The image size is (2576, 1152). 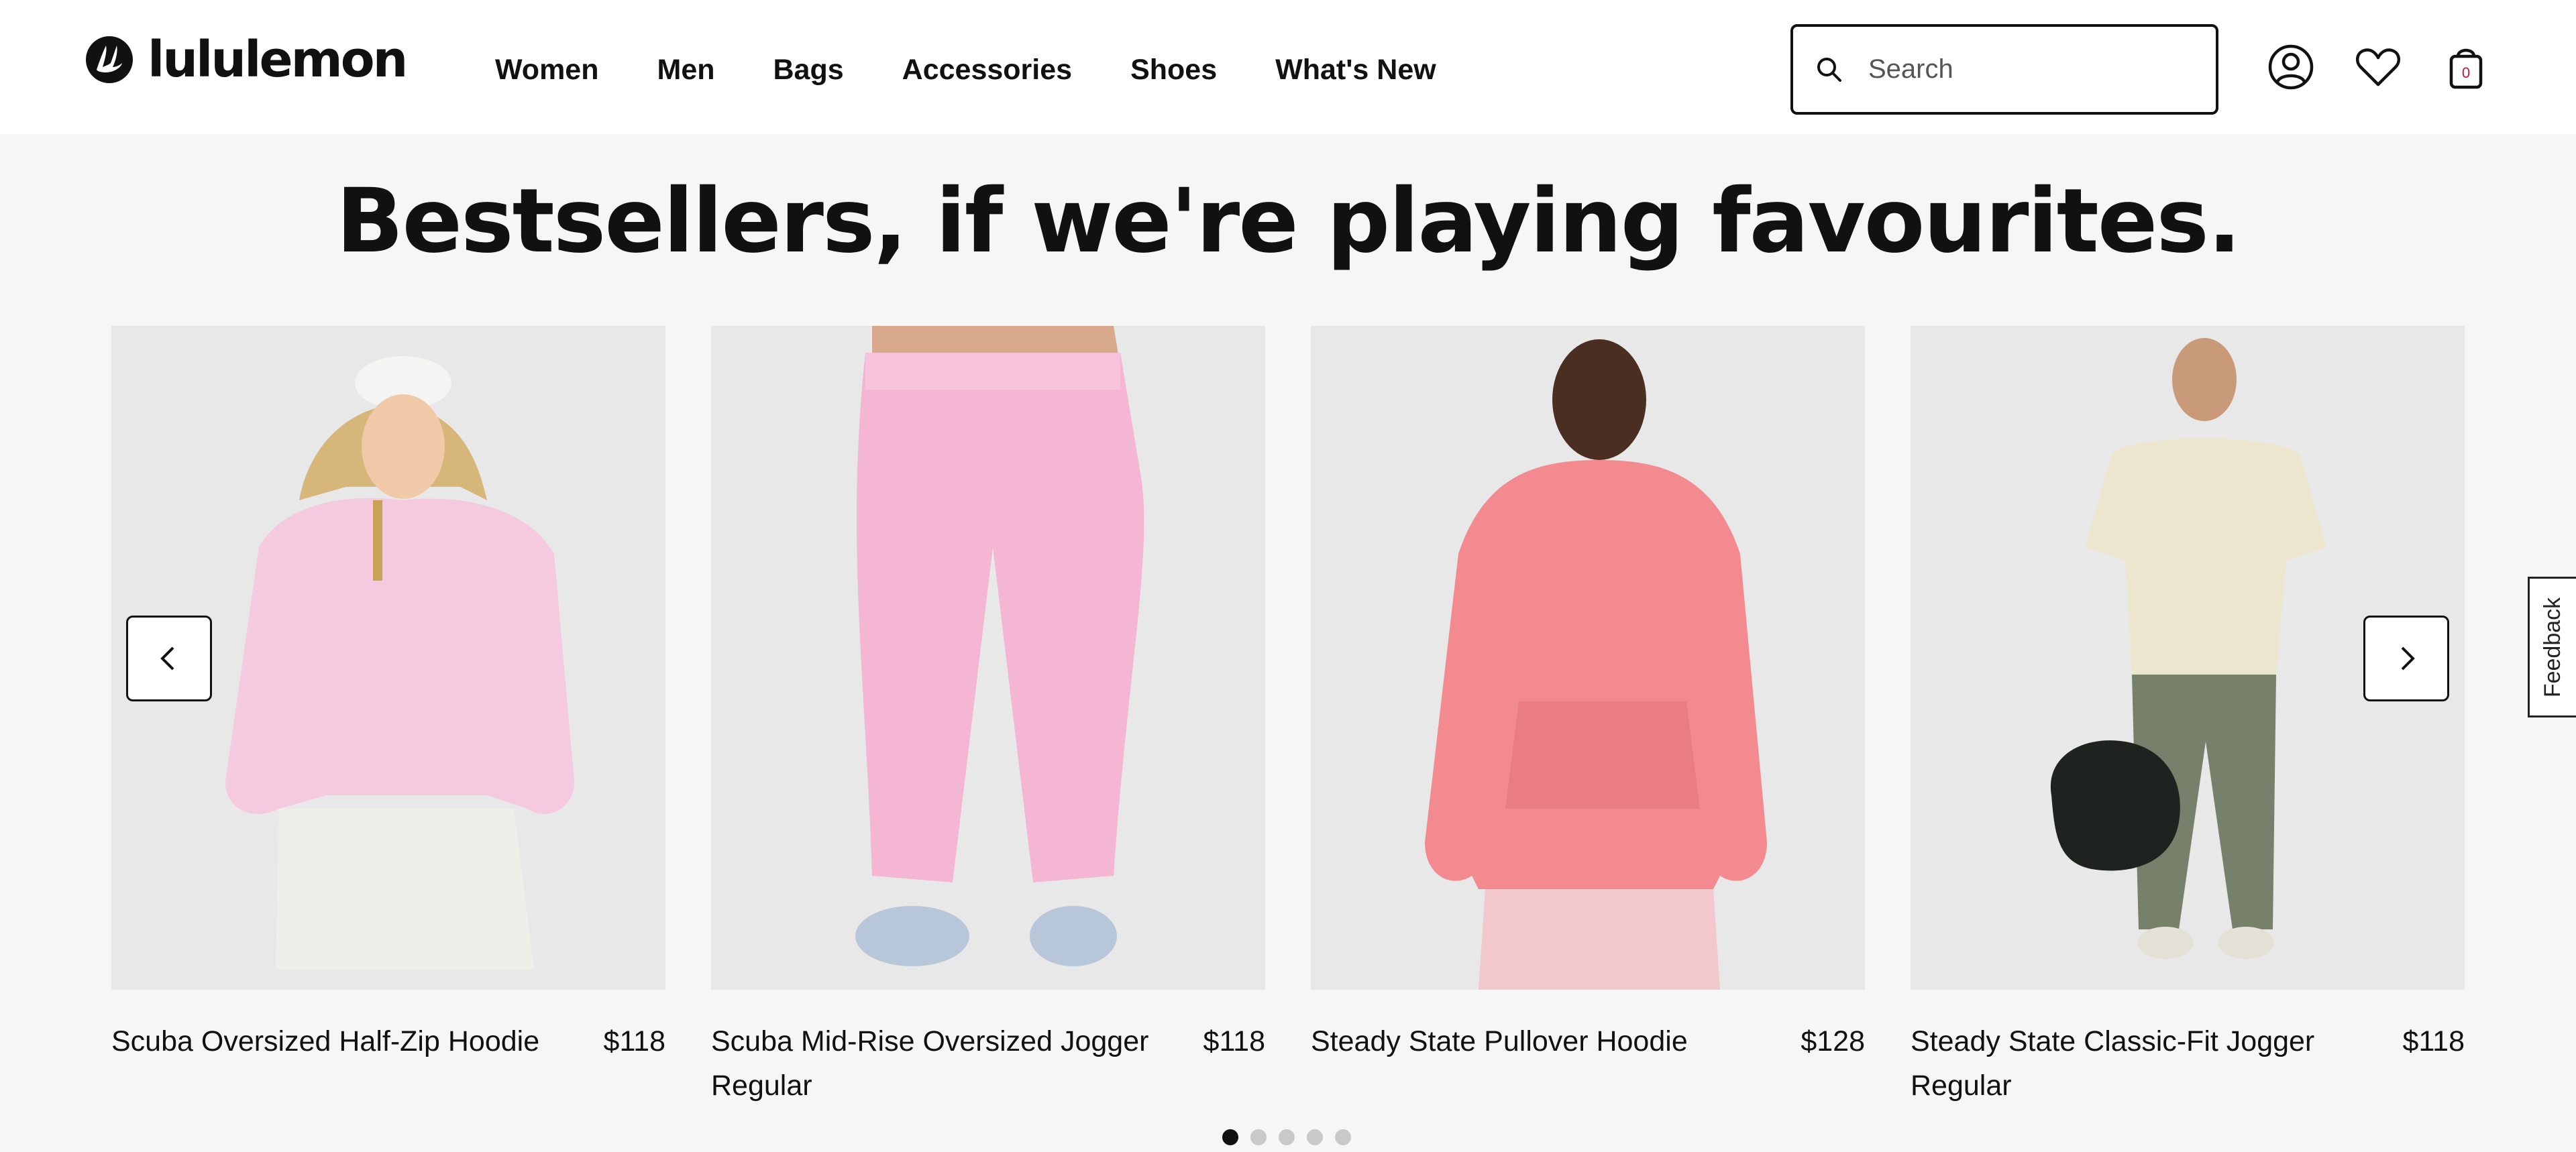 I want to click on product-card: Steady State Pullover Hoodie $128, so click(x=1588, y=695).